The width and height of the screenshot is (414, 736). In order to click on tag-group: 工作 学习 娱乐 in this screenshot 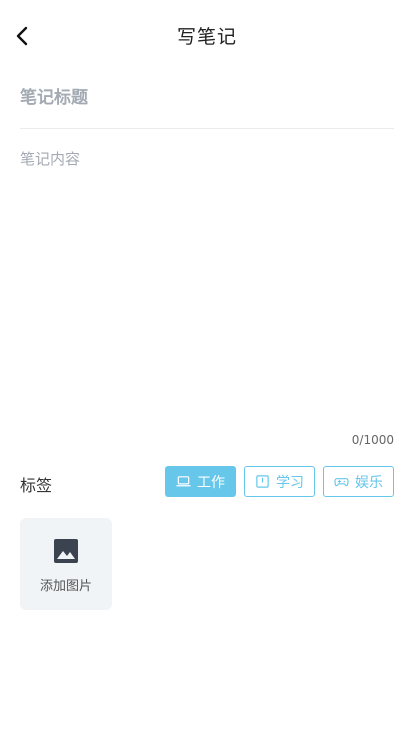, I will do `click(279, 481)`.